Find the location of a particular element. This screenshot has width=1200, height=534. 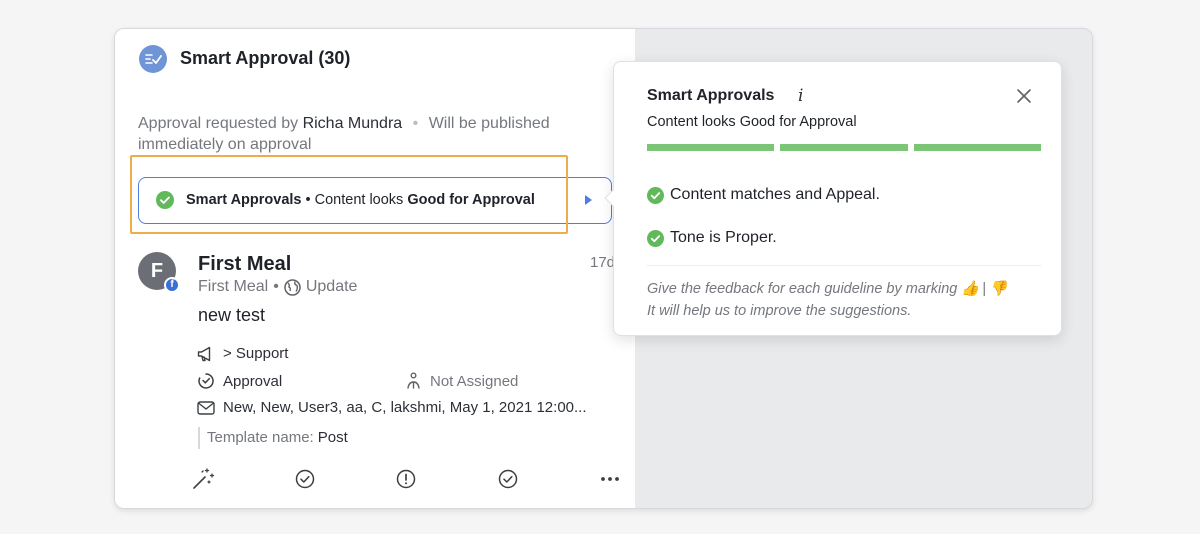

caret-right-icon is located at coordinates (588, 200).